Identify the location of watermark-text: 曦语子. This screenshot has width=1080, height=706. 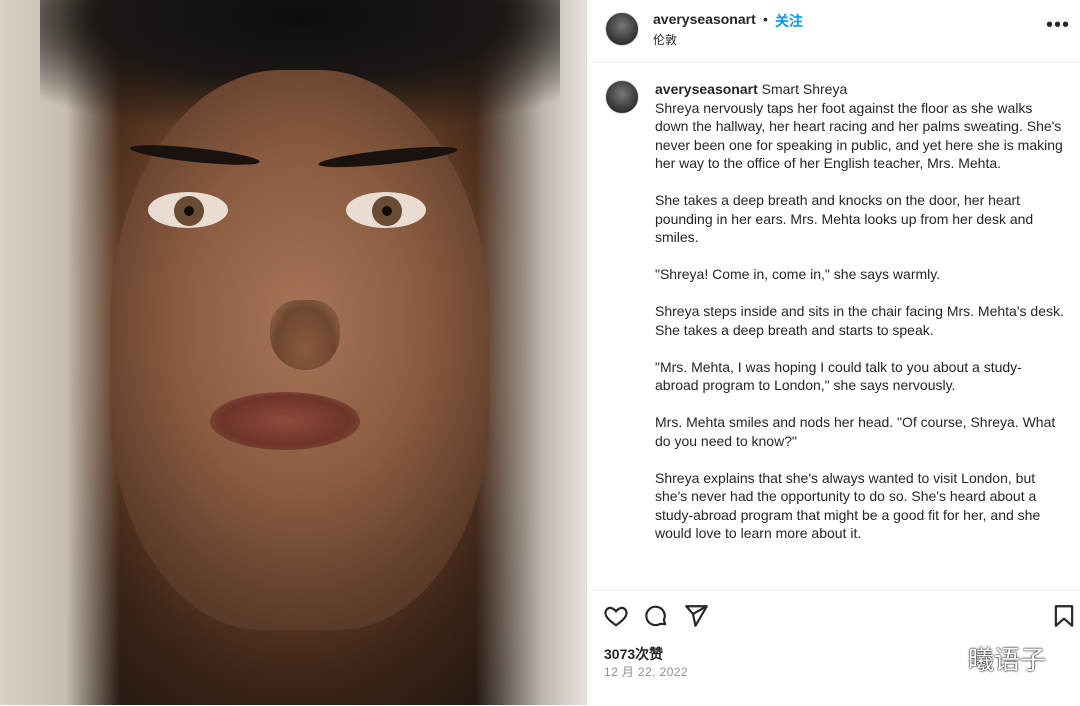
(1007, 661).